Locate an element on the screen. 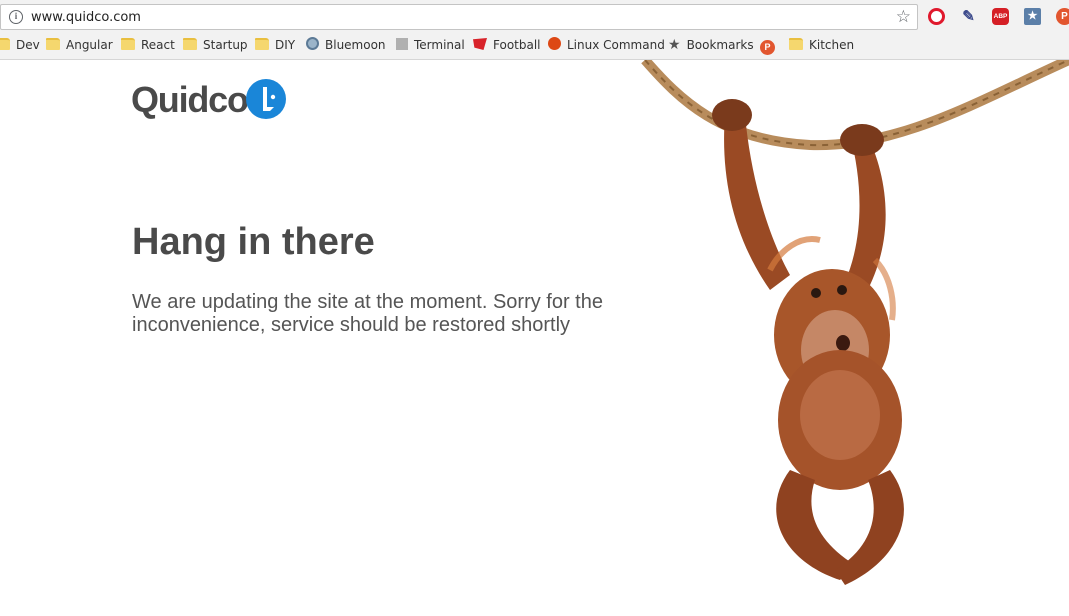 This screenshot has height=616, width=1069. bookmark-angular: Angular is located at coordinates (79, 45).